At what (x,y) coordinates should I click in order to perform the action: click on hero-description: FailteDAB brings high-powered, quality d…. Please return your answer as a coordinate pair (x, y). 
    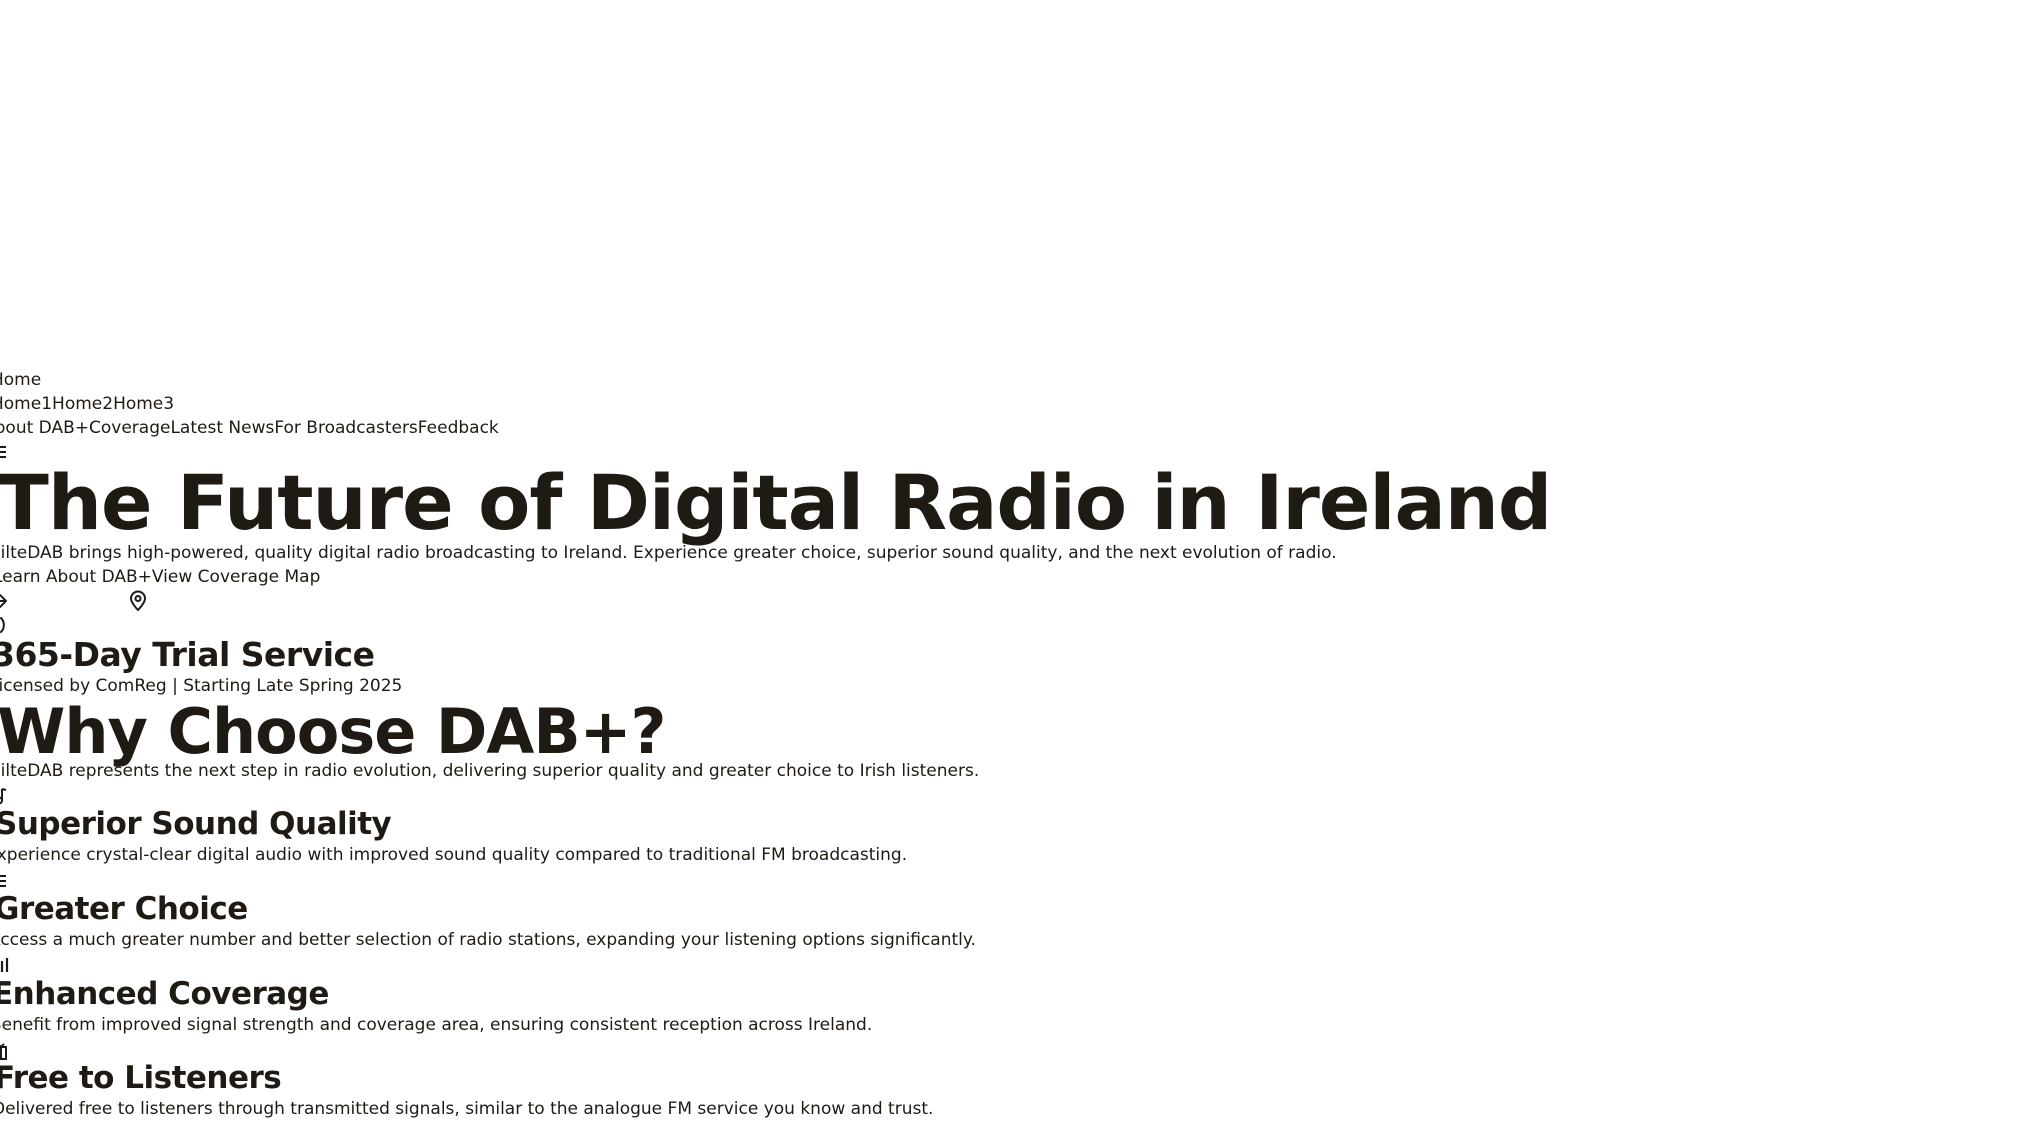
    Looking at the image, I should click on (668, 553).